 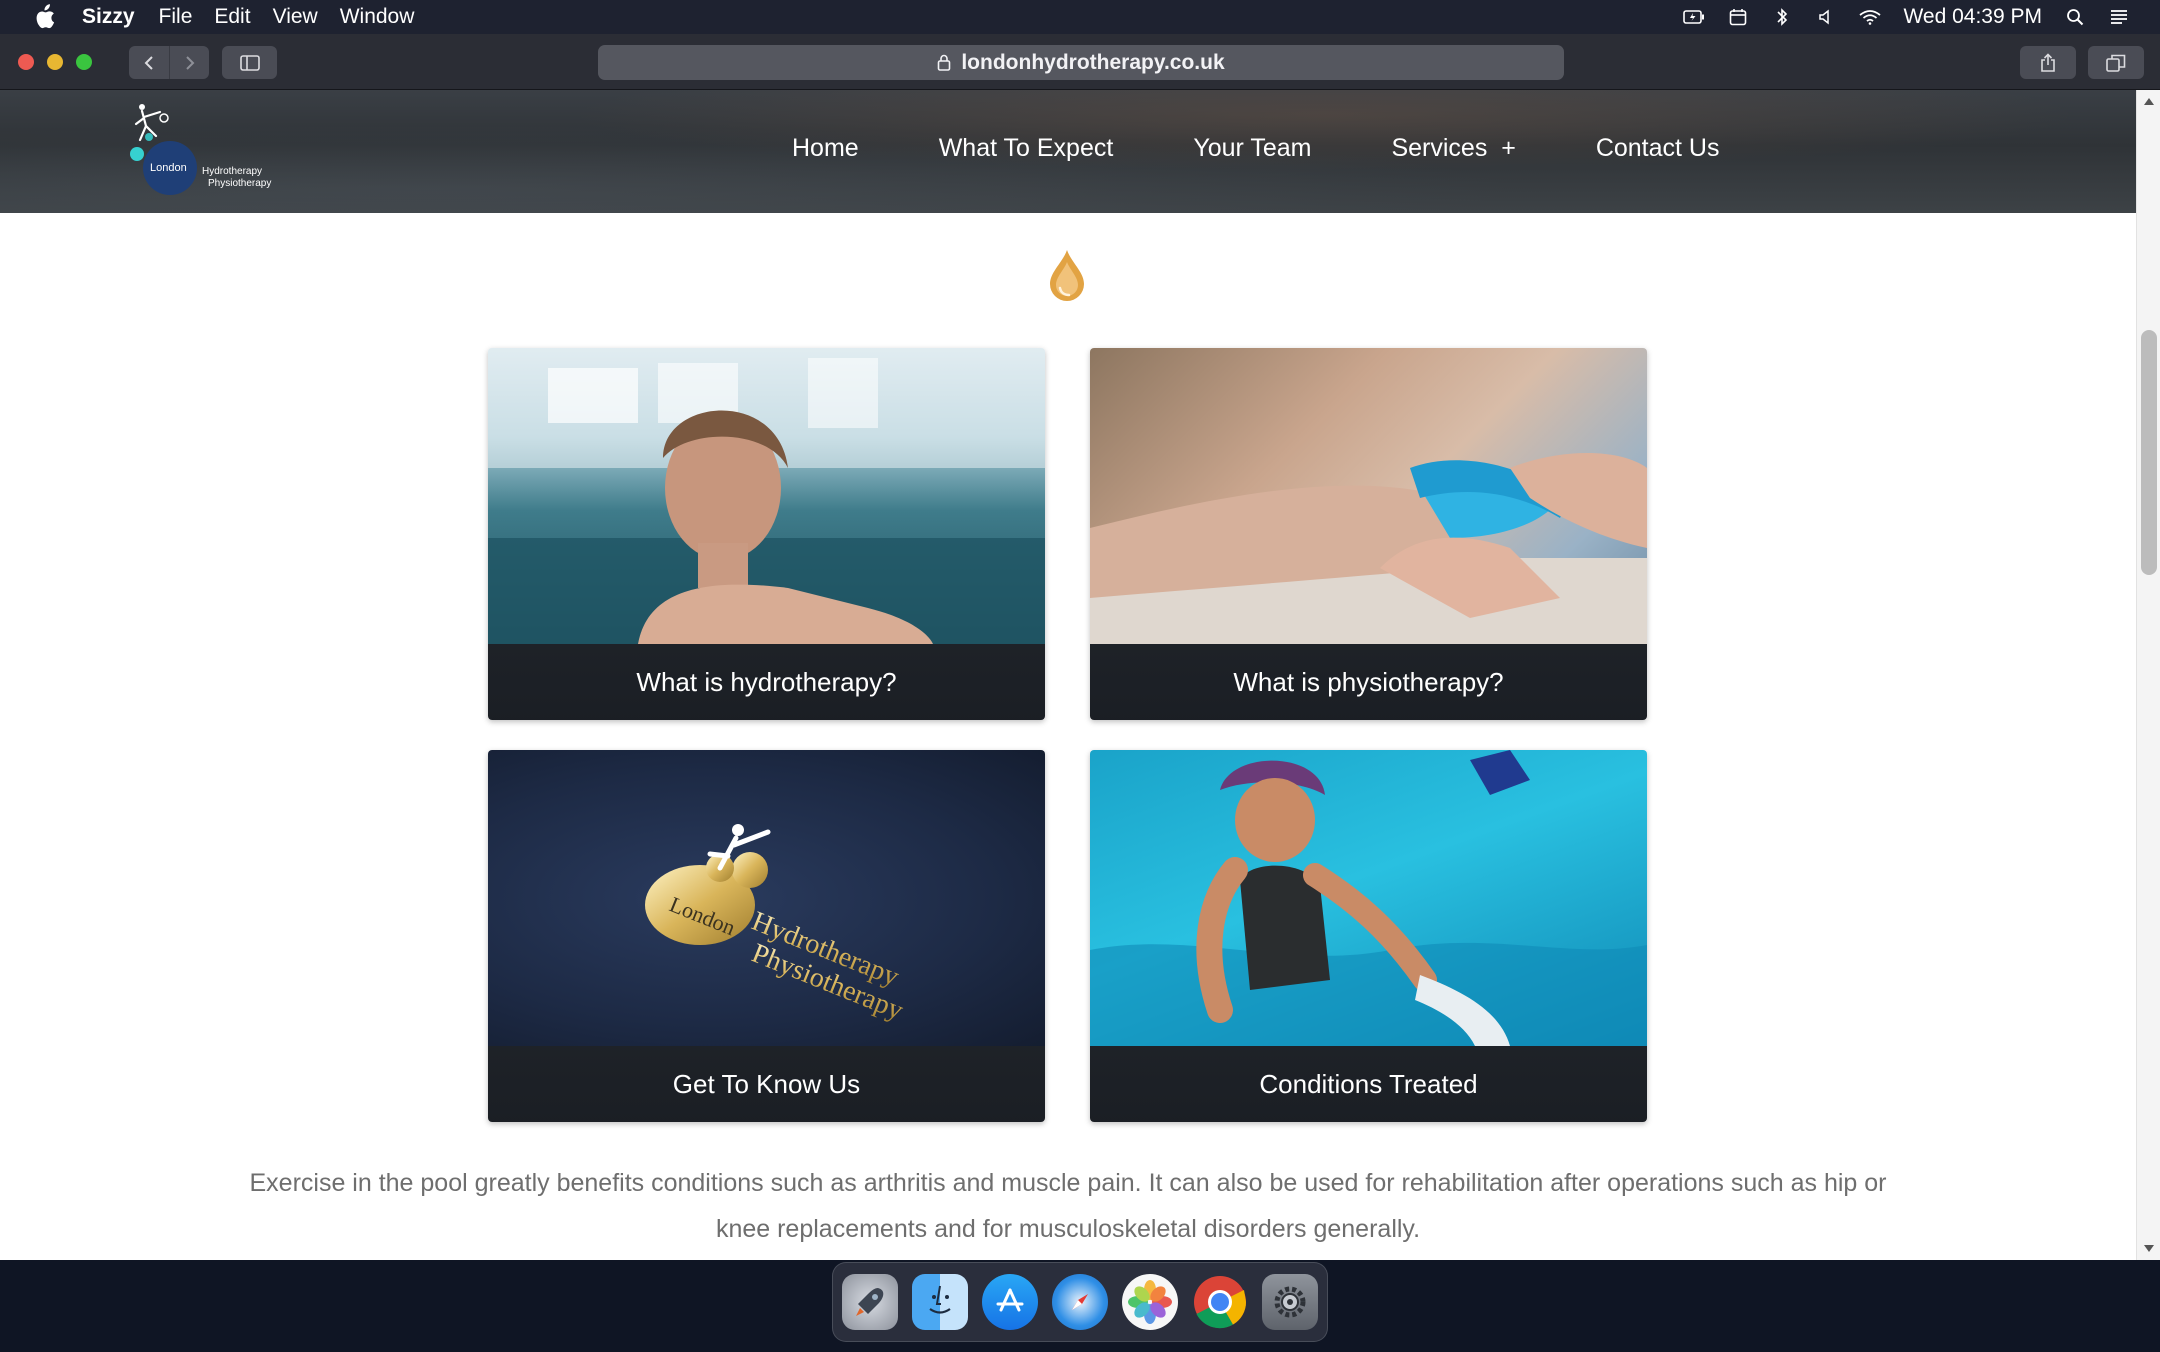 What do you see at coordinates (2075, 17) in the screenshot?
I see `spotlight-search-icon` at bounding box center [2075, 17].